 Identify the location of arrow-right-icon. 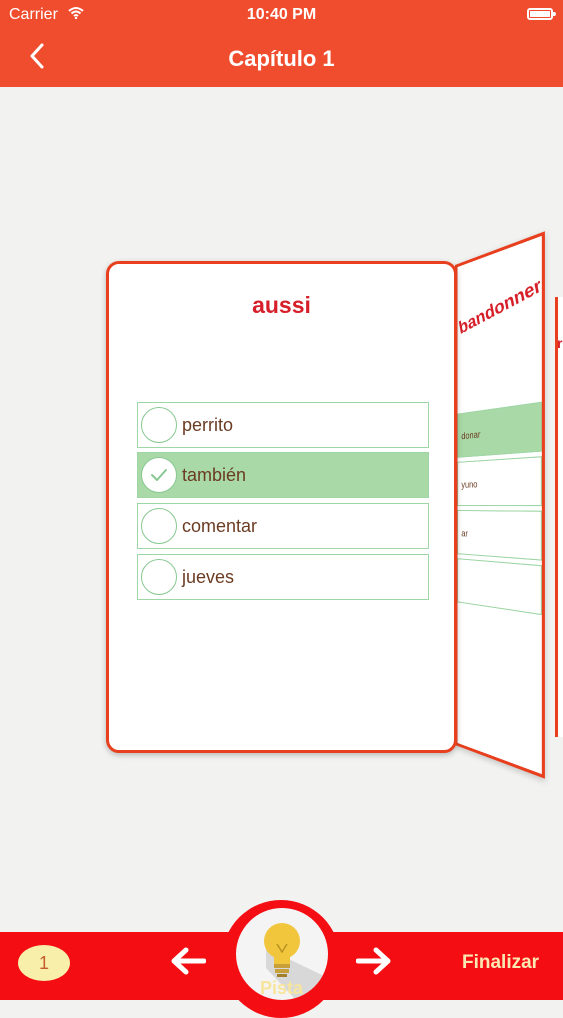
(373, 963).